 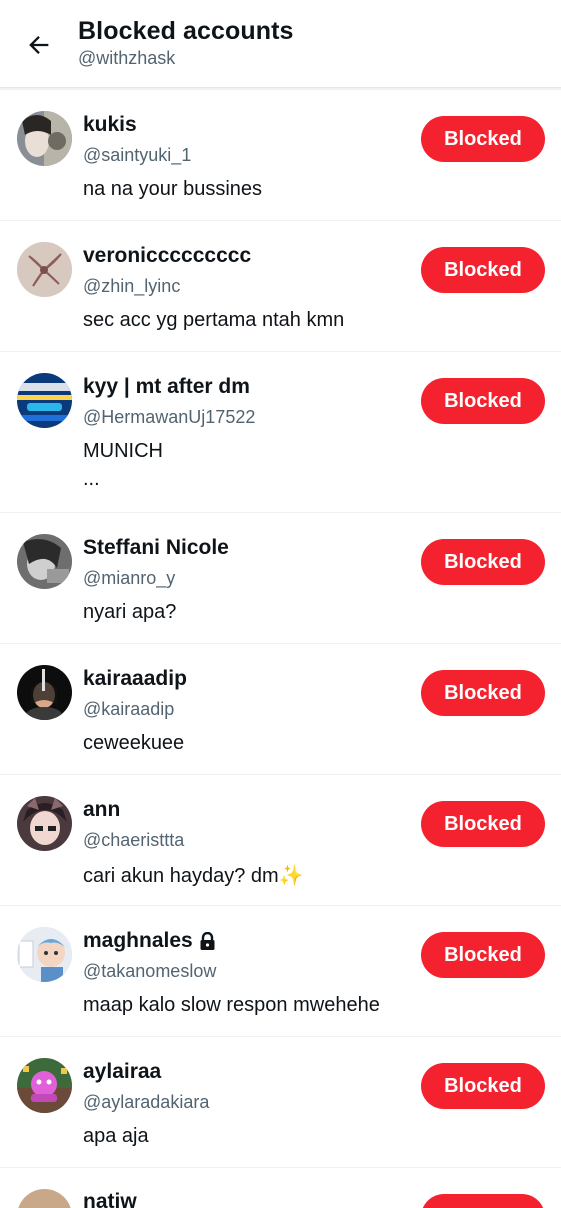 I want to click on account-bio: cari akun hayday? dm✨, so click(x=193, y=876).